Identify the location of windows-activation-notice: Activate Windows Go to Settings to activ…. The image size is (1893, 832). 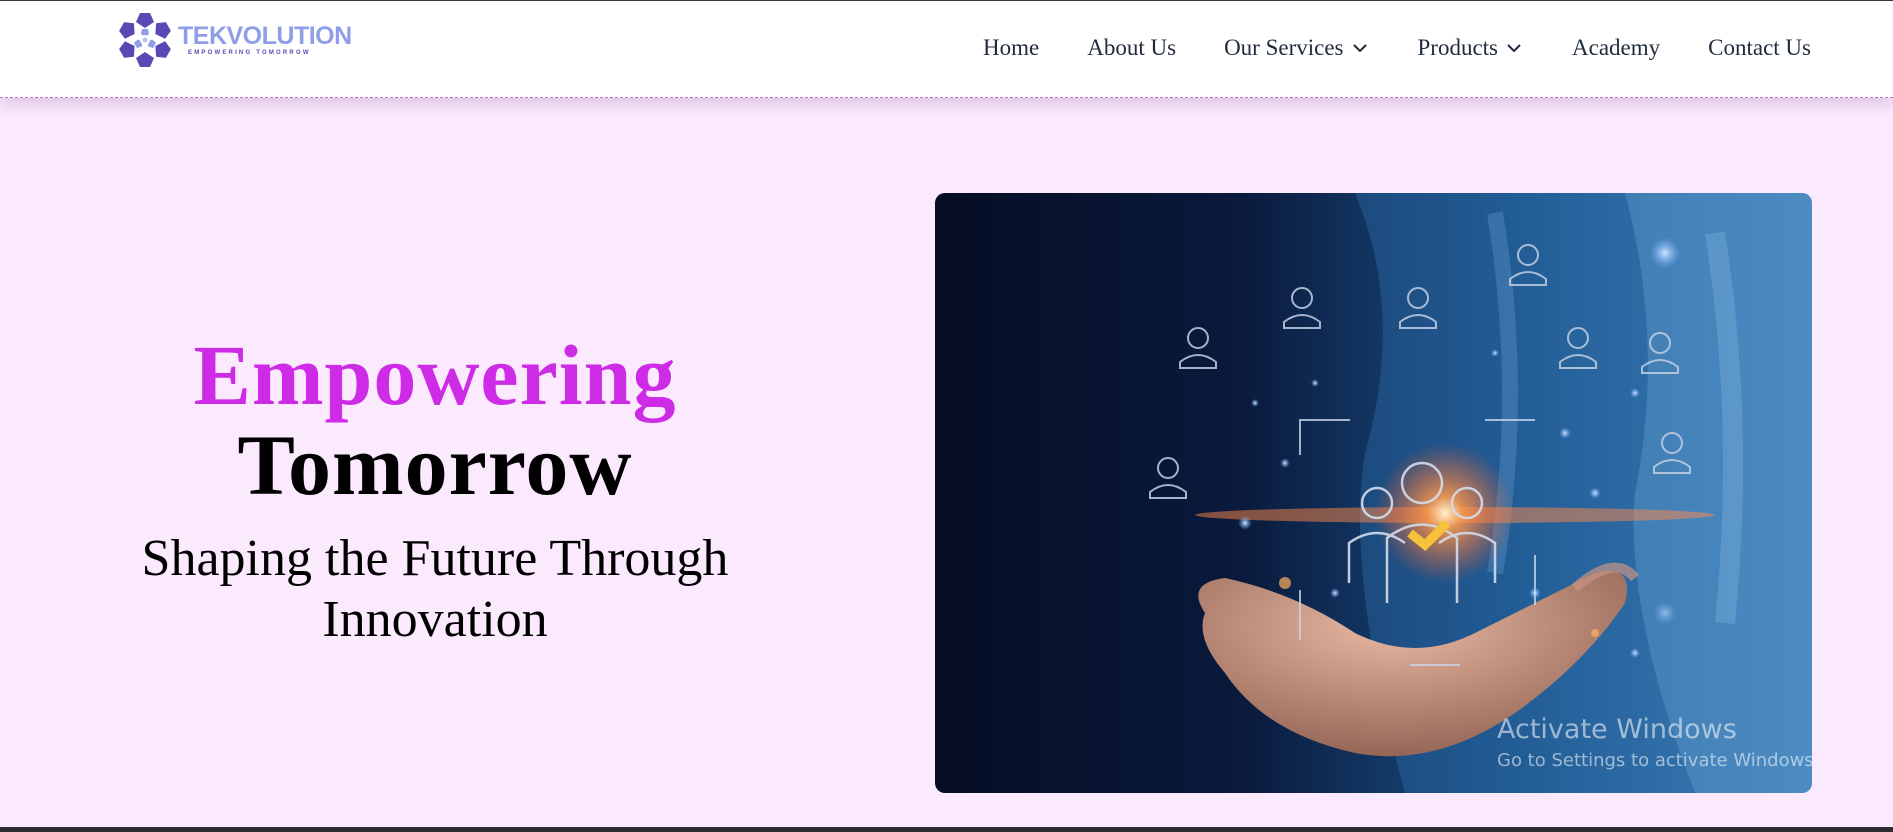
(1658, 744).